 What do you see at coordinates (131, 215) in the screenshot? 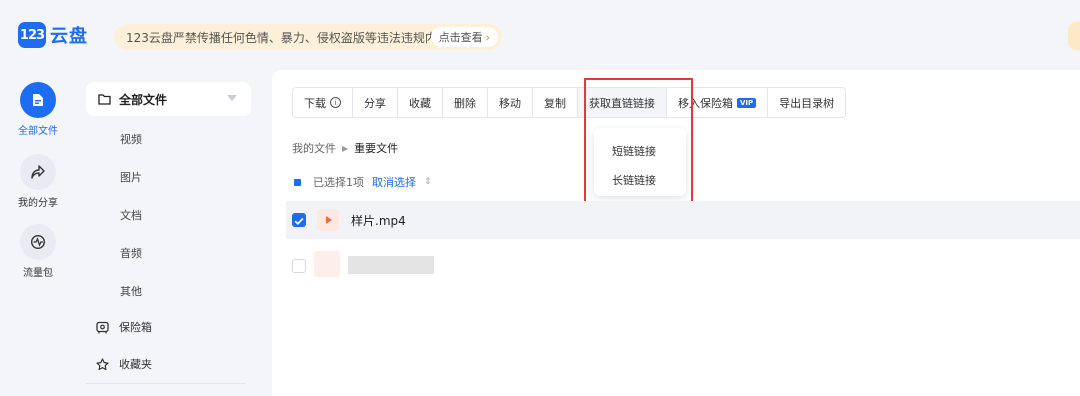
I see `sidebar-item-docs: 文档` at bounding box center [131, 215].